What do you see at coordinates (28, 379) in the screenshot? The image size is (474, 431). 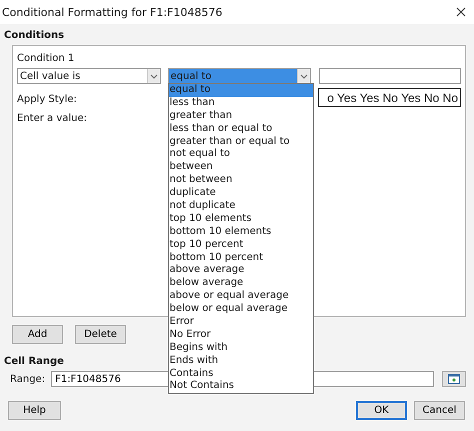 I see `range-label: Range:` at bounding box center [28, 379].